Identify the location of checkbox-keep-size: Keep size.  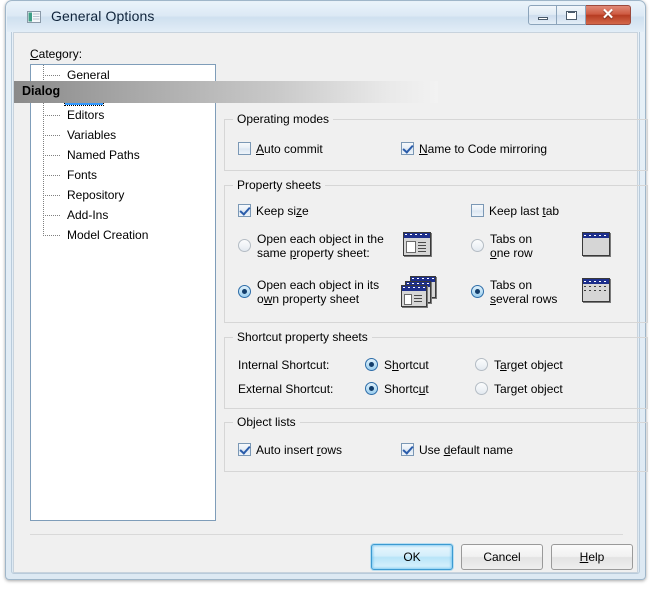
(273, 211).